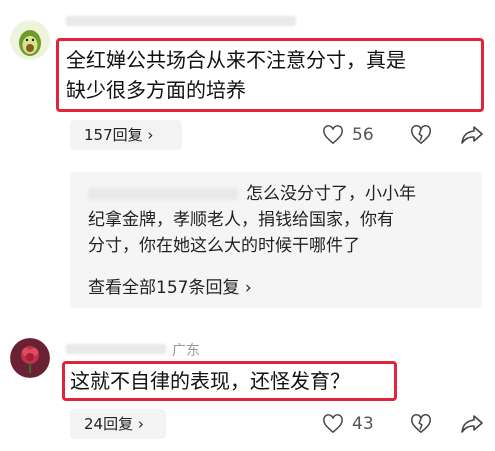 This screenshot has height=451, width=495. Describe the element at coordinates (271, 75) in the screenshot. I see `comment-1-text: 全红婵公共场合从来不注意分寸，真是 缺少很多方面的培养` at that location.